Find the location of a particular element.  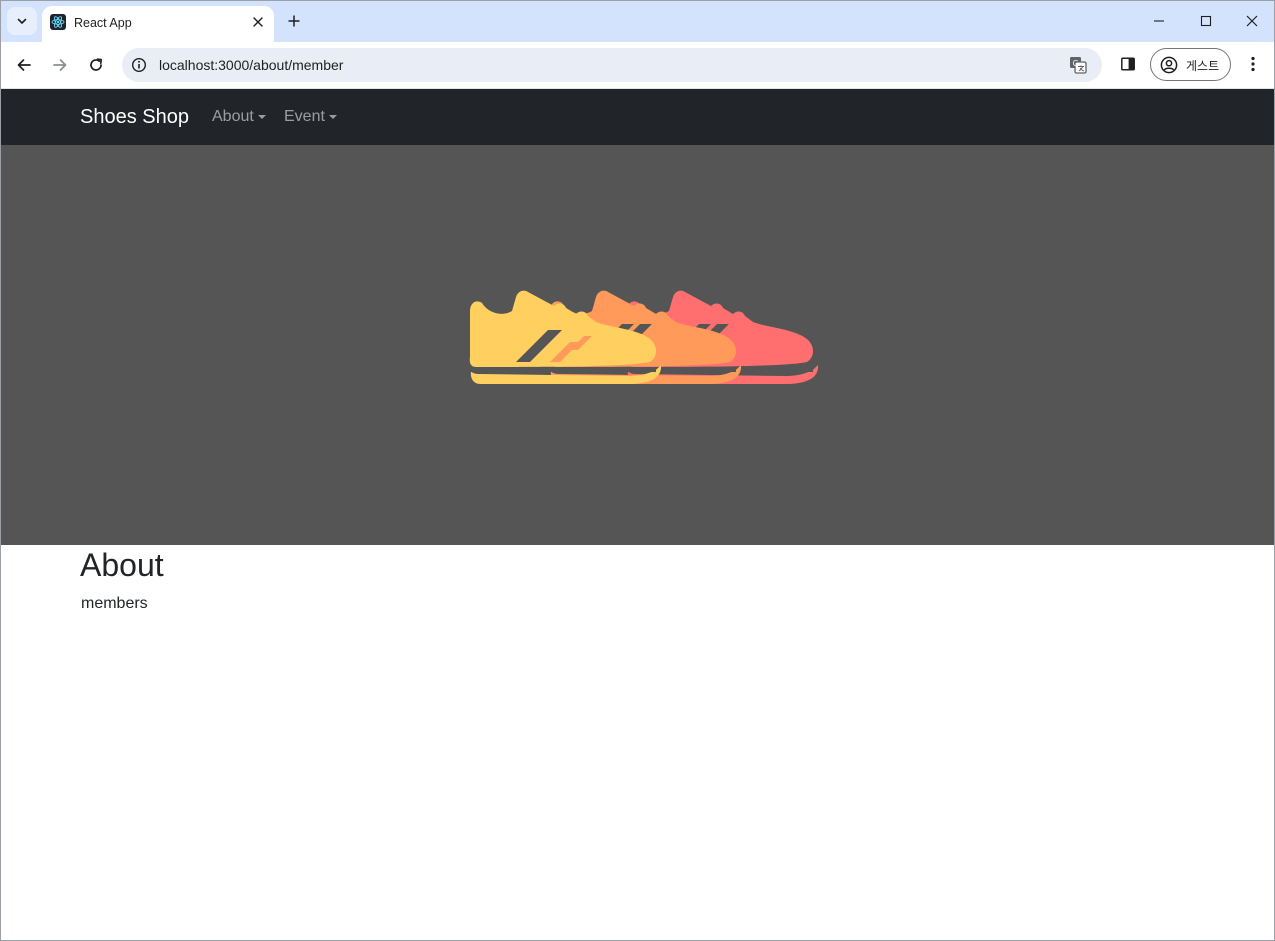

tab-search-button is located at coordinates (22, 21).